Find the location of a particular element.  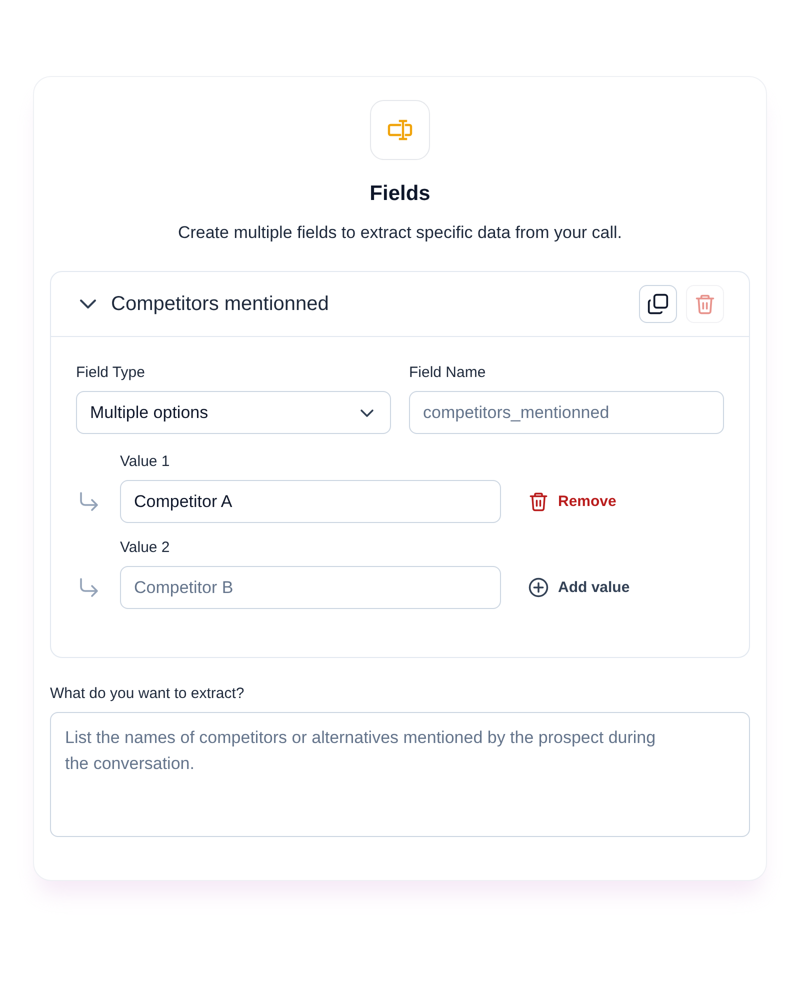

remove-value-button: Remove is located at coordinates (572, 501).